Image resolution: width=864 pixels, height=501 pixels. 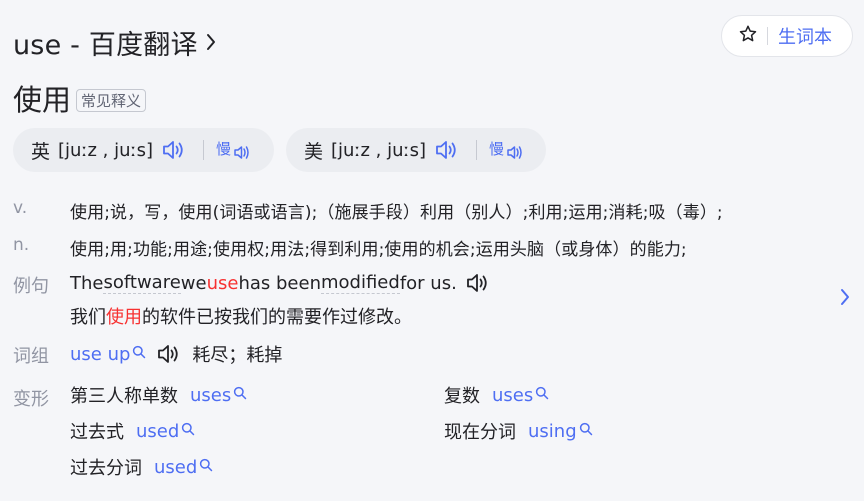 What do you see at coordinates (767, 36) in the screenshot?
I see `vocab-divider` at bounding box center [767, 36].